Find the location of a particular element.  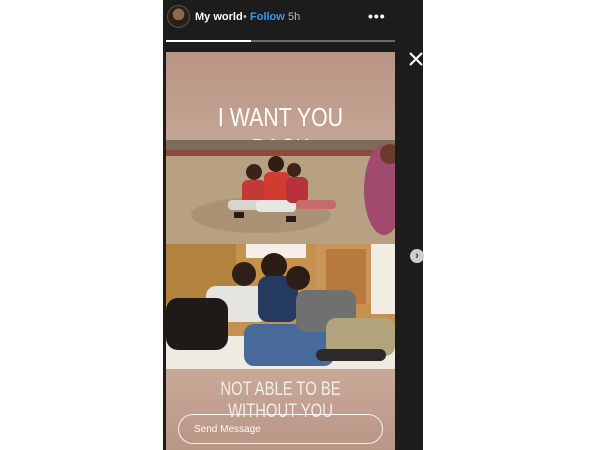

username: My world is located at coordinates (219, 17).